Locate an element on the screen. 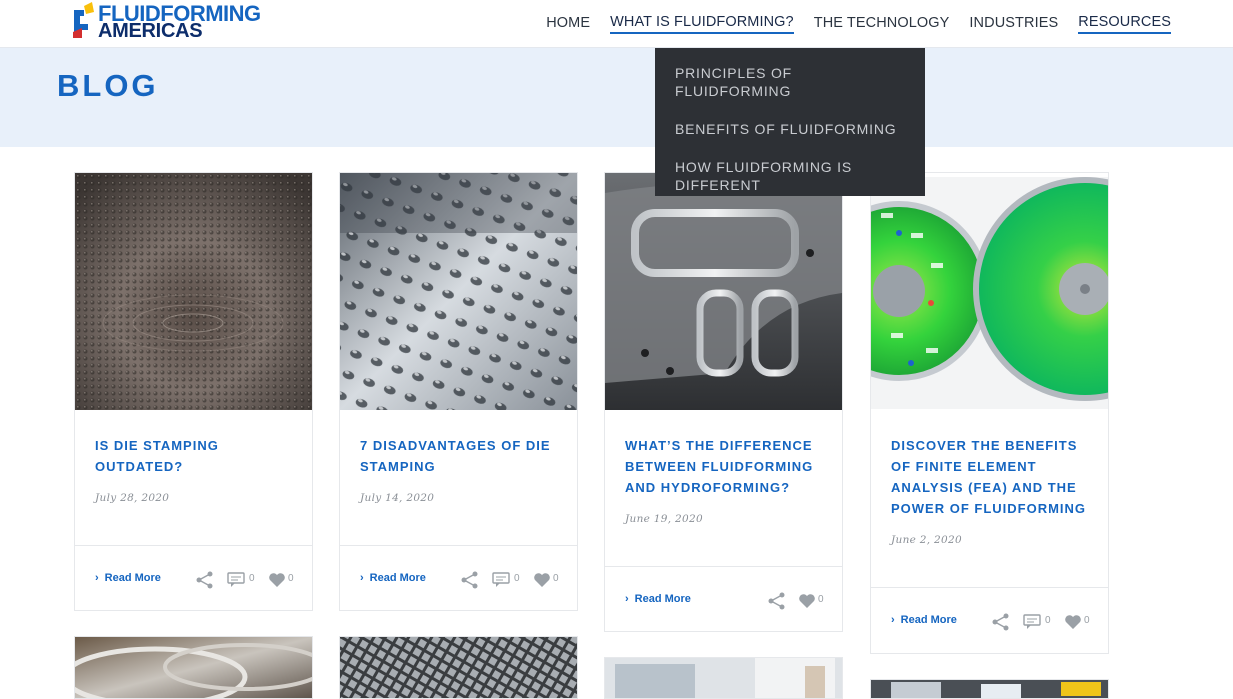 This screenshot has height=699, width=1233. post-date: July 28, 2020 is located at coordinates (132, 498).